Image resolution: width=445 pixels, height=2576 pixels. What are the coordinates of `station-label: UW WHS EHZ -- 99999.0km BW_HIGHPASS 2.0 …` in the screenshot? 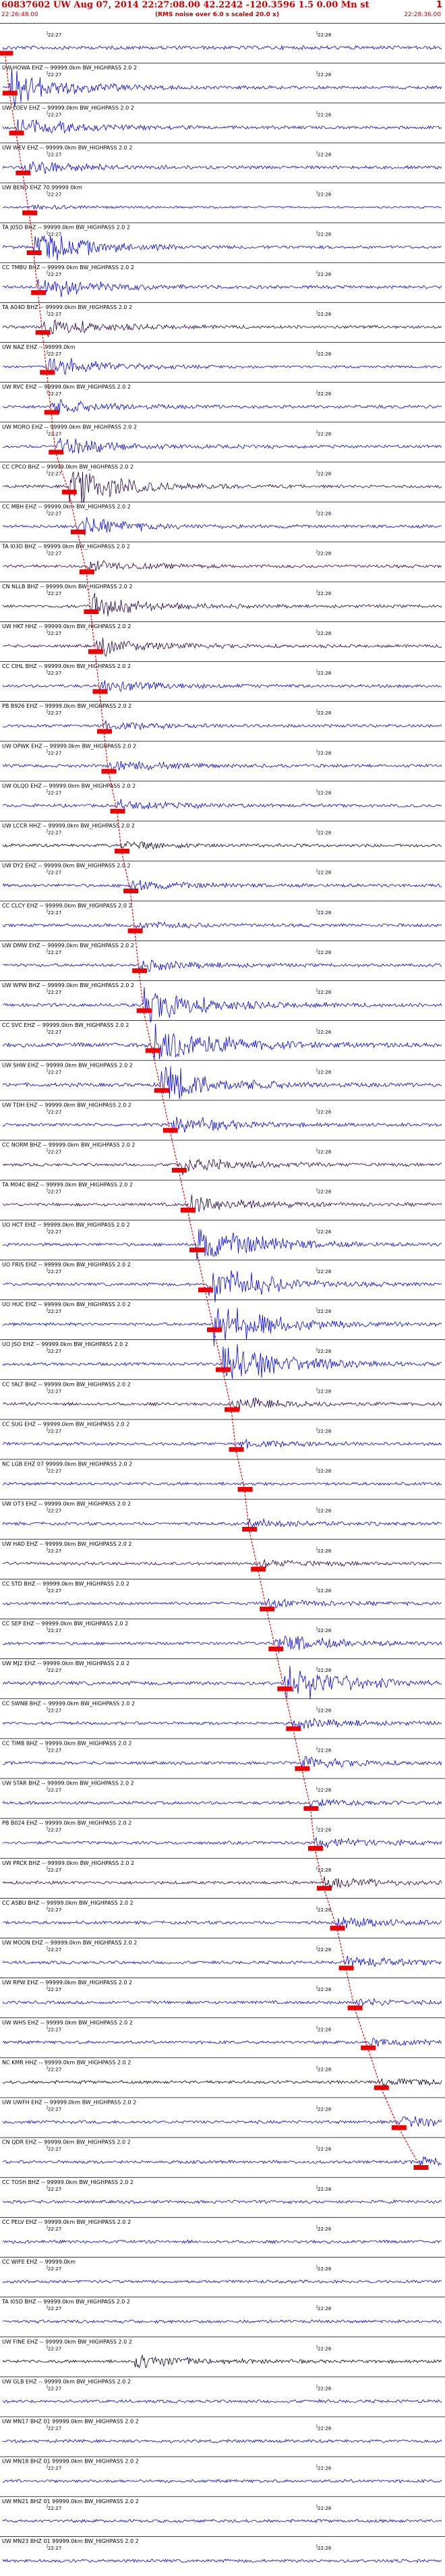 It's located at (67, 2022).